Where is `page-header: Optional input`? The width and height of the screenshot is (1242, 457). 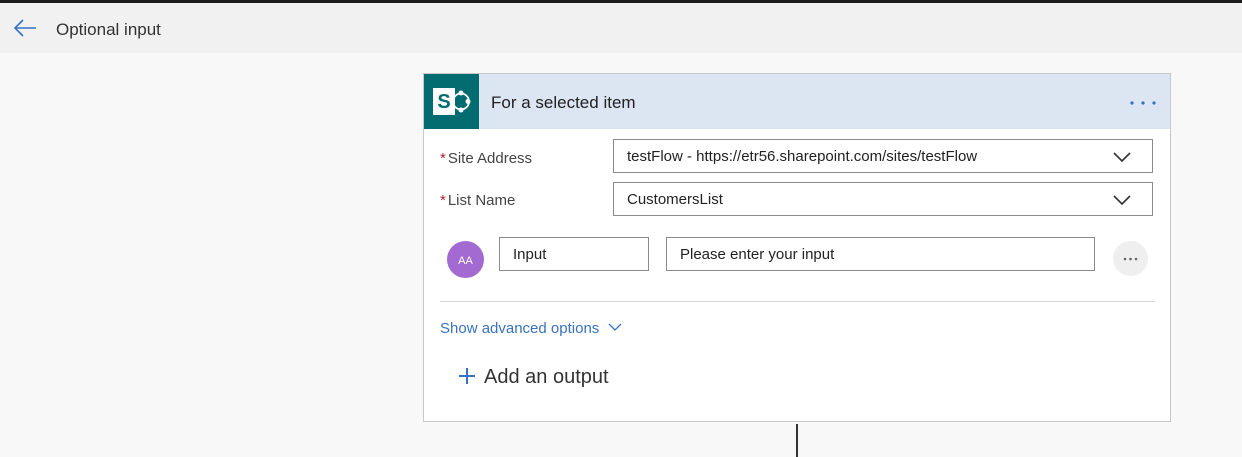
page-header: Optional input is located at coordinates (621, 28).